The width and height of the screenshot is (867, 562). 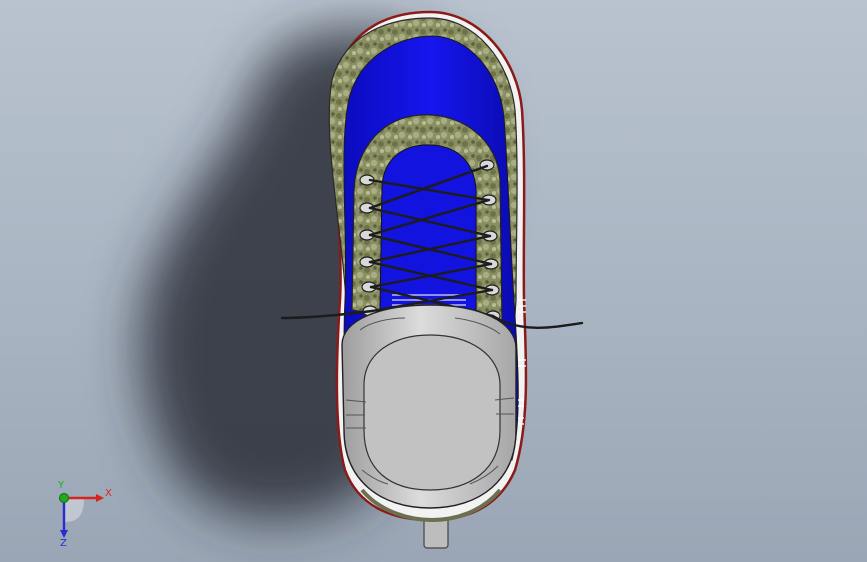 What do you see at coordinates (64, 498) in the screenshot?
I see `y-axis-icon` at bounding box center [64, 498].